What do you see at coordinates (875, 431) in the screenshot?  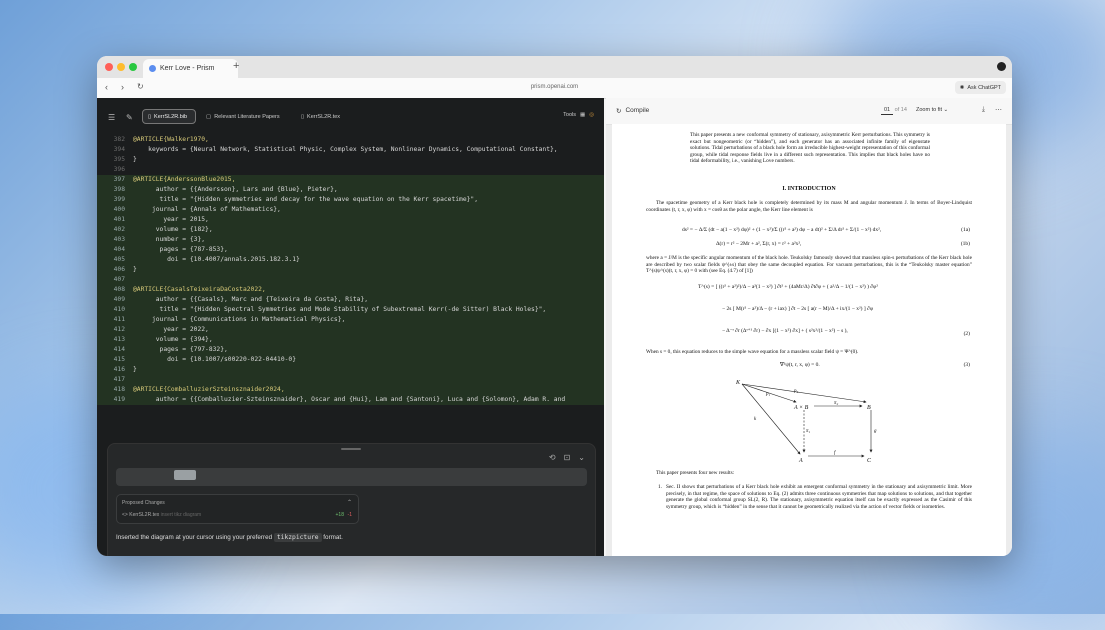 I see `diagram-label: g` at bounding box center [875, 431].